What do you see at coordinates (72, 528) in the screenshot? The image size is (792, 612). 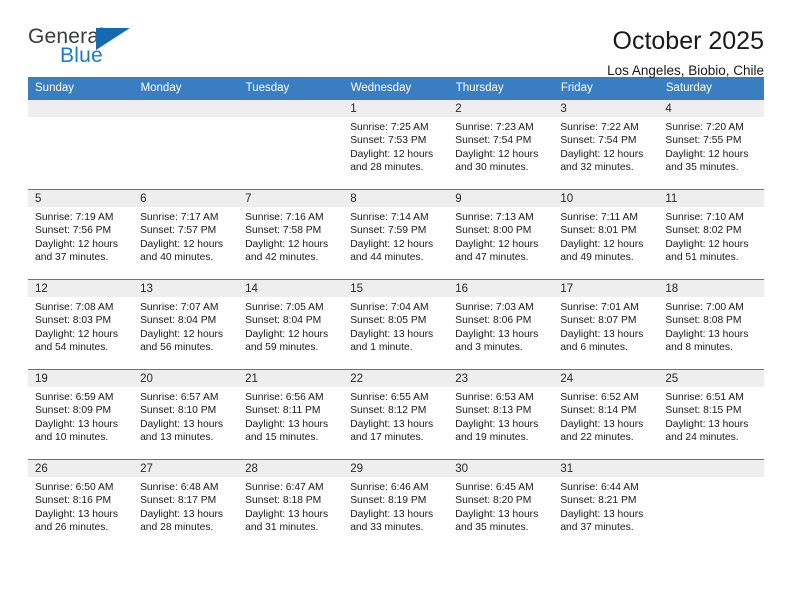 I see `daylight-duration-line2: and 26 minutes.` at bounding box center [72, 528].